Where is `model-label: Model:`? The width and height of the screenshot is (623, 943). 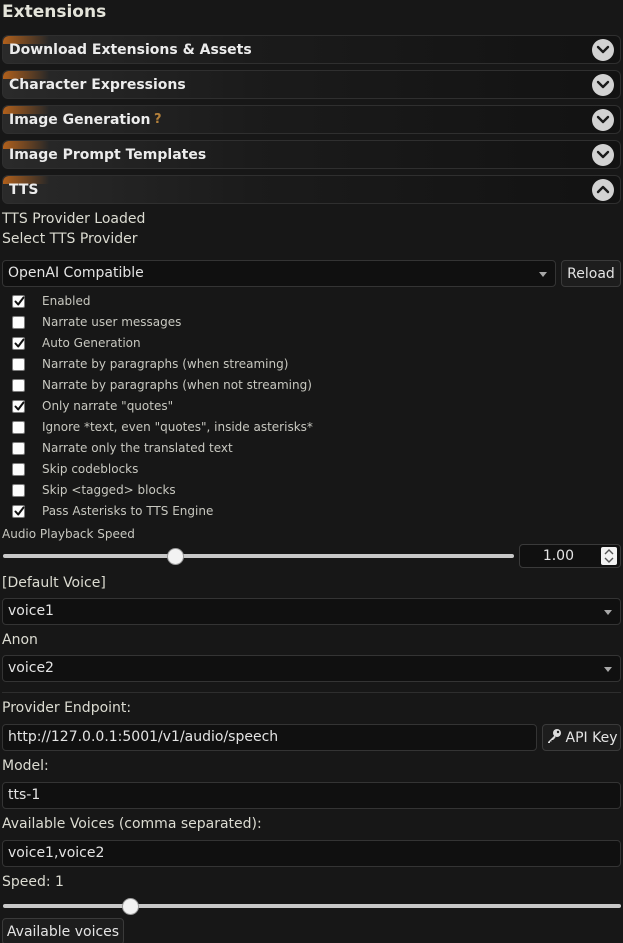
model-label: Model: is located at coordinates (25, 766).